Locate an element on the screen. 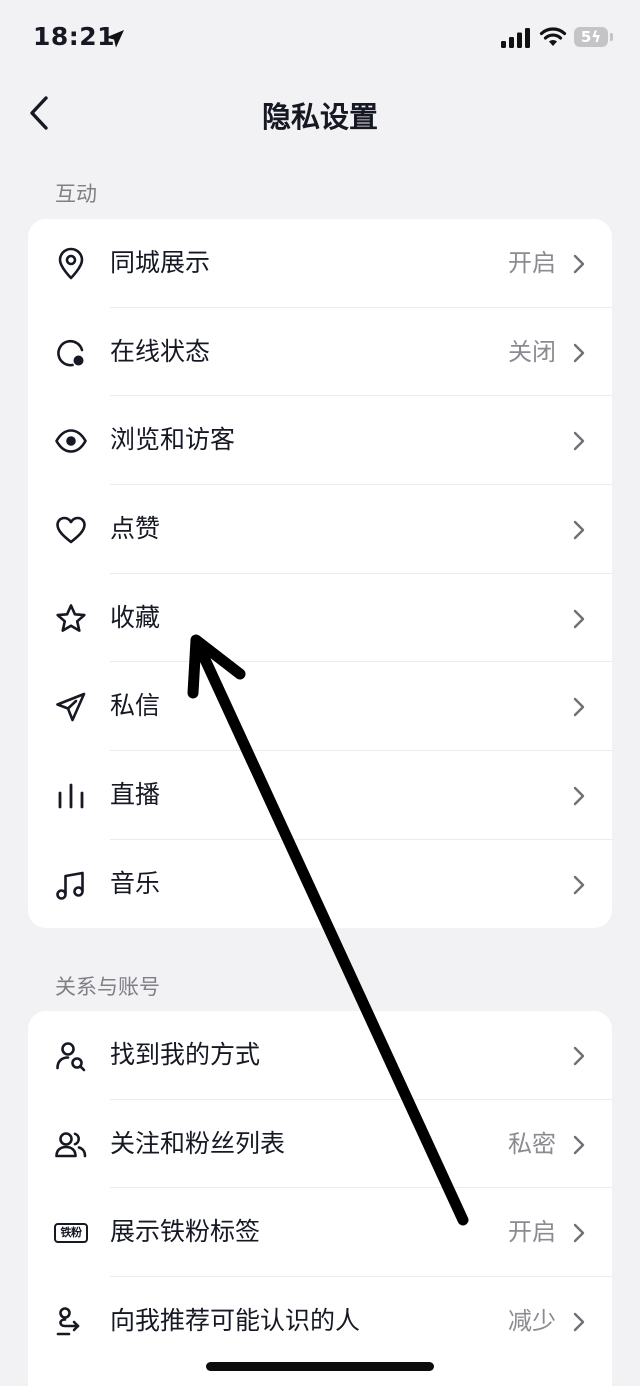 Image resolution: width=640 pixels, height=1386 pixels. battery-nub is located at coordinates (611, 37).